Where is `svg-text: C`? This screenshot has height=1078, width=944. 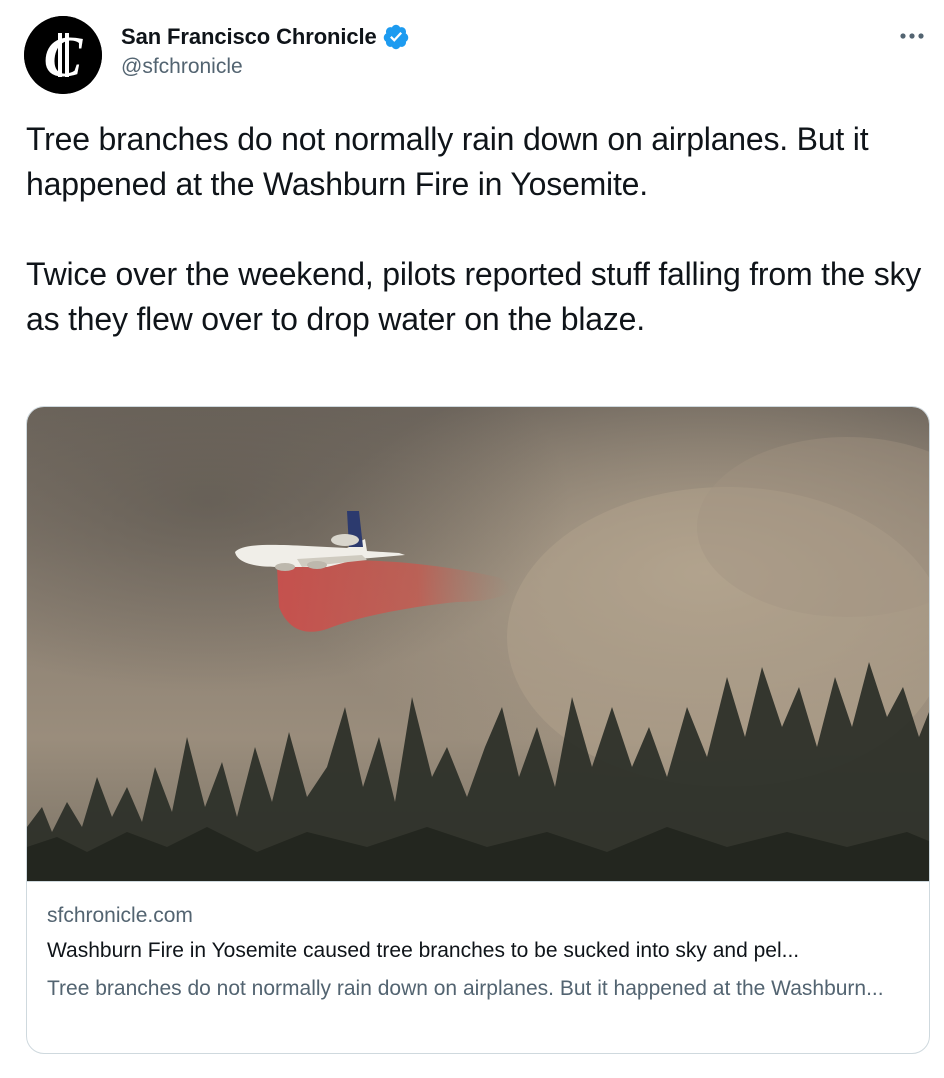 svg-text: C is located at coordinates (64, 56).